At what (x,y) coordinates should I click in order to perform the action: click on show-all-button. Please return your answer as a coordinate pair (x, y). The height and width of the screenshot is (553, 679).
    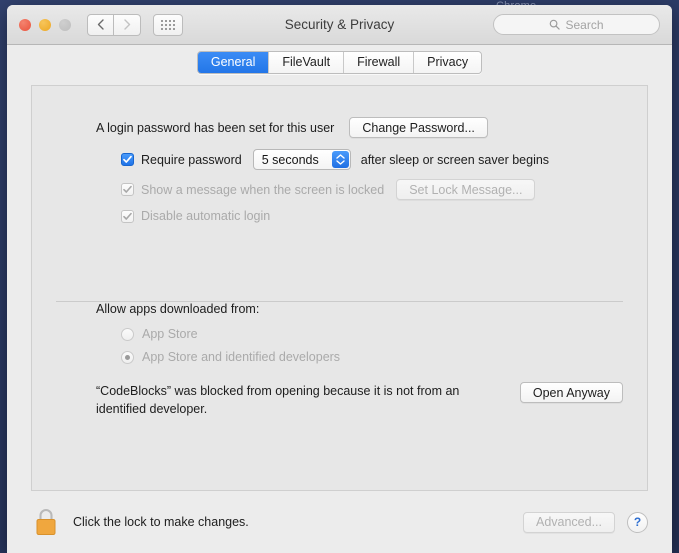
    Looking at the image, I should click on (168, 24).